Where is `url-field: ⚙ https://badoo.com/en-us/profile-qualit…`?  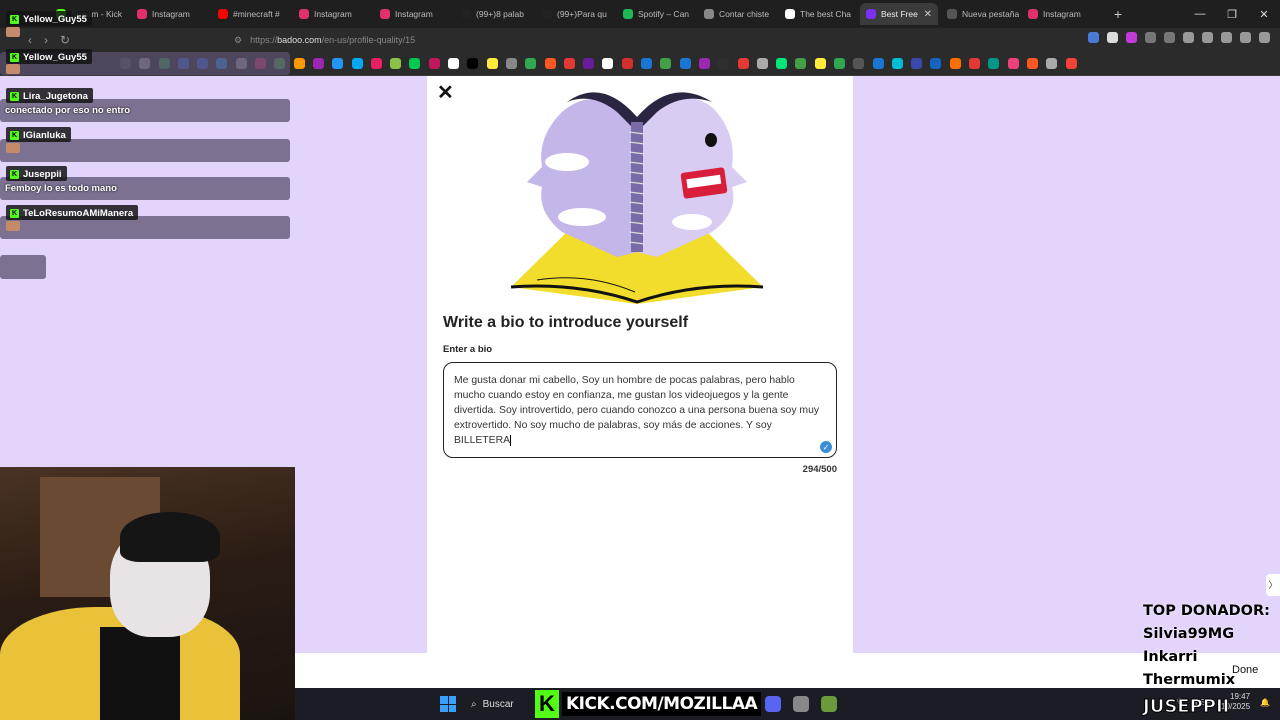
url-field: ⚙ https://badoo.com/en-us/profile-qualit… is located at coordinates (594, 40).